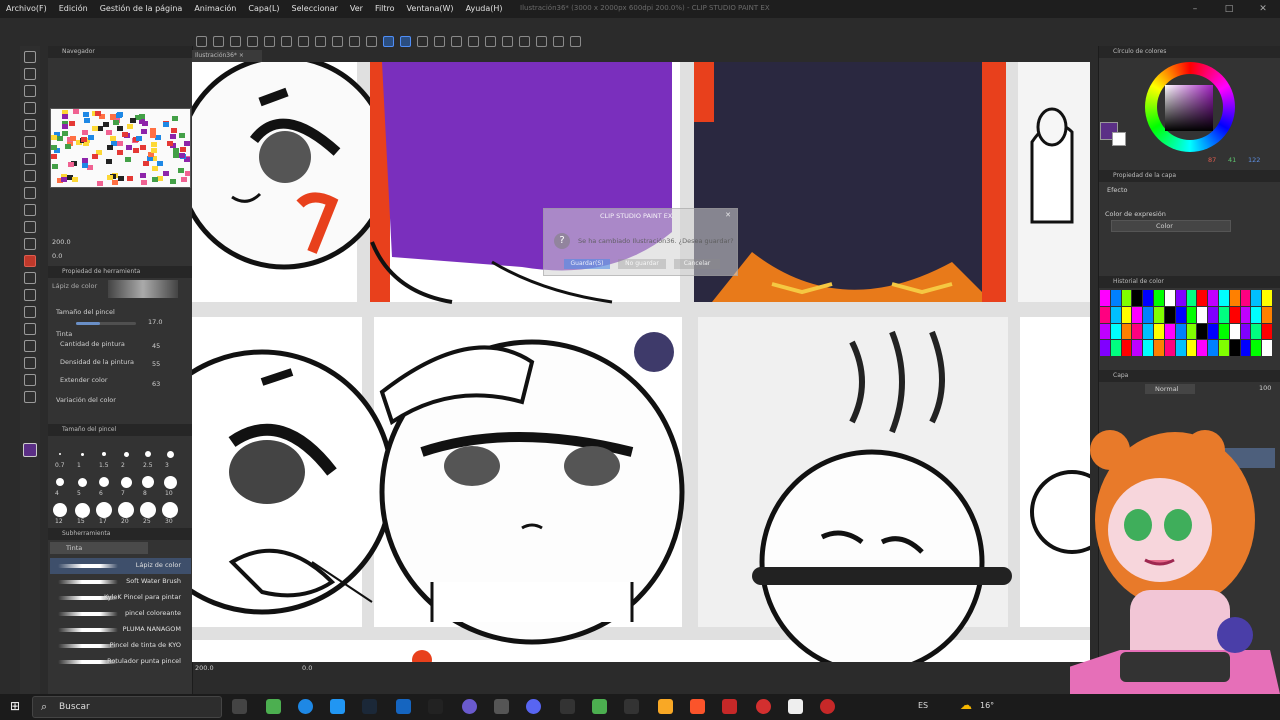 This screenshot has height=720, width=1280. I want to click on menu-edicion: Edición, so click(73, 9).